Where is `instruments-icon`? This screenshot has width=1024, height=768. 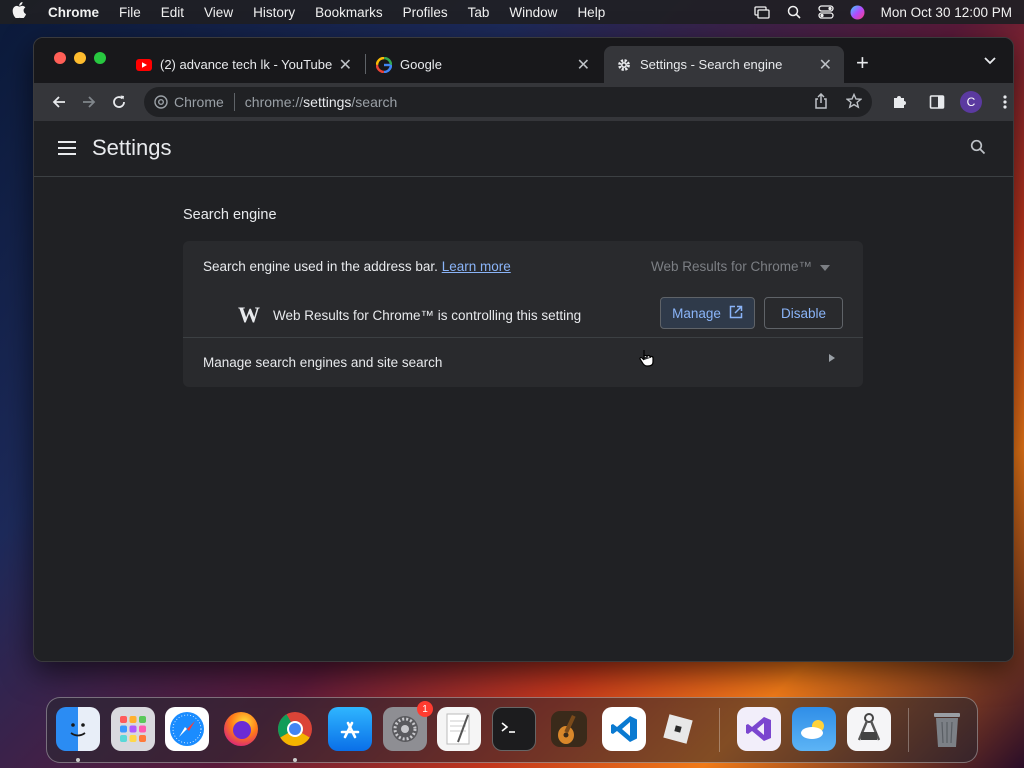
instruments-icon is located at coordinates (869, 729).